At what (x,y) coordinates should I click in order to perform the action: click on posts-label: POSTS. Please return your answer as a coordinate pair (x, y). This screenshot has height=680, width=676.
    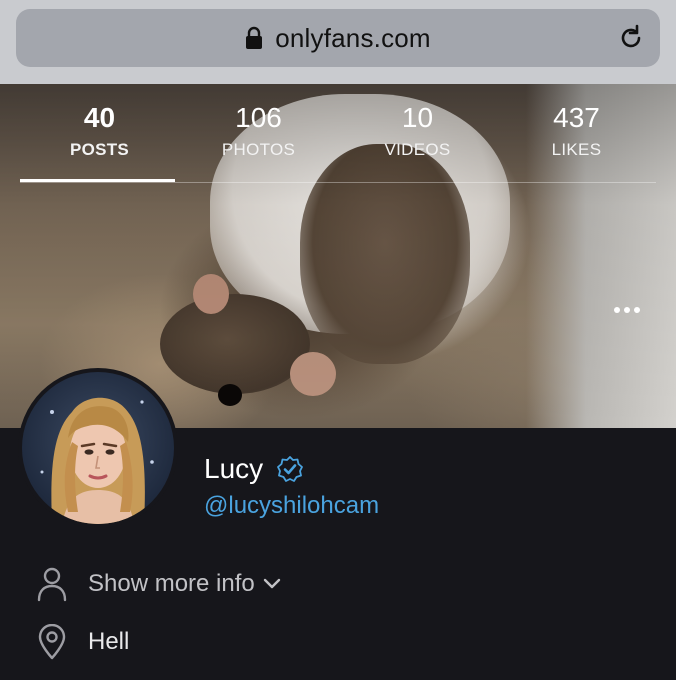
    Looking at the image, I should click on (99, 149).